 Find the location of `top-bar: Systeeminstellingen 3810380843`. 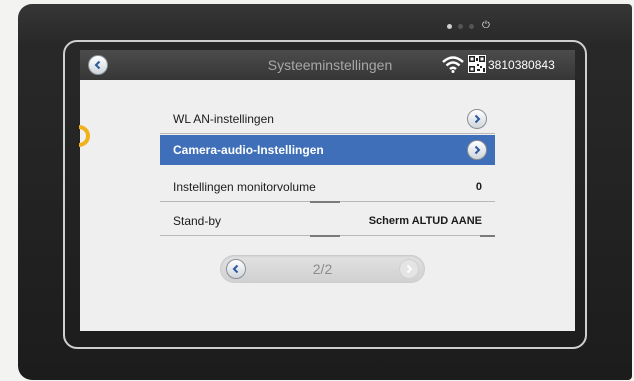

top-bar: Systeeminstellingen 3810380843 is located at coordinates (327, 65).